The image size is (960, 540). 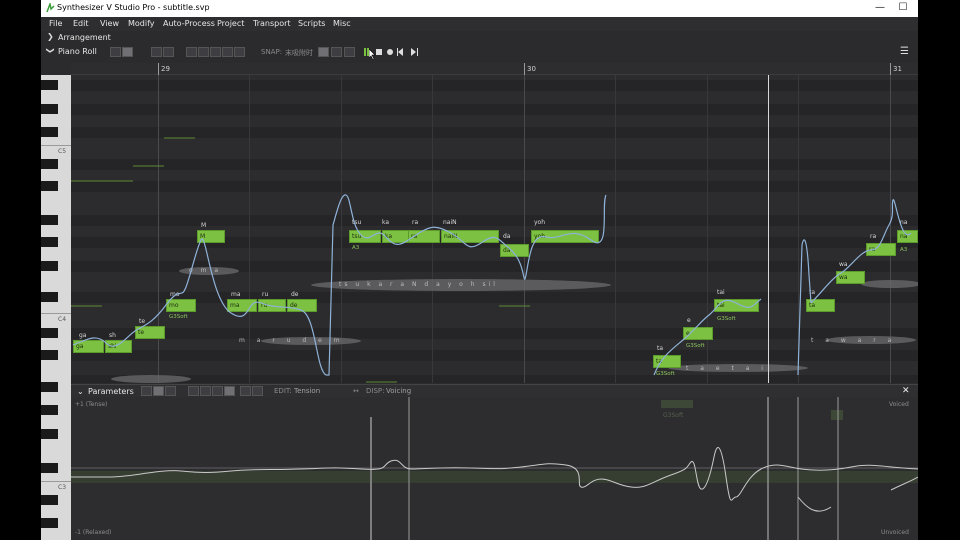 I want to click on param-curve-button, so click(x=193, y=391).